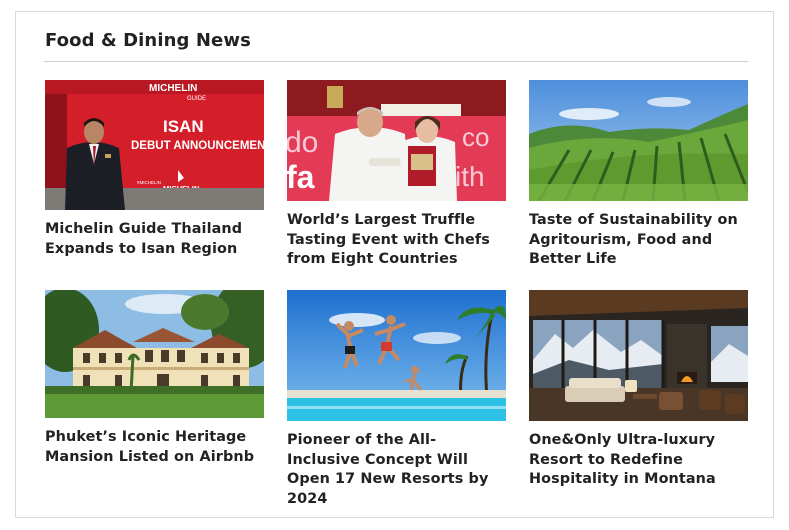 The height and width of the screenshot is (530, 789). Describe the element at coordinates (197, 146) in the screenshot. I see `svg-text: DEBUT ANNOUNCEMENT` at that location.